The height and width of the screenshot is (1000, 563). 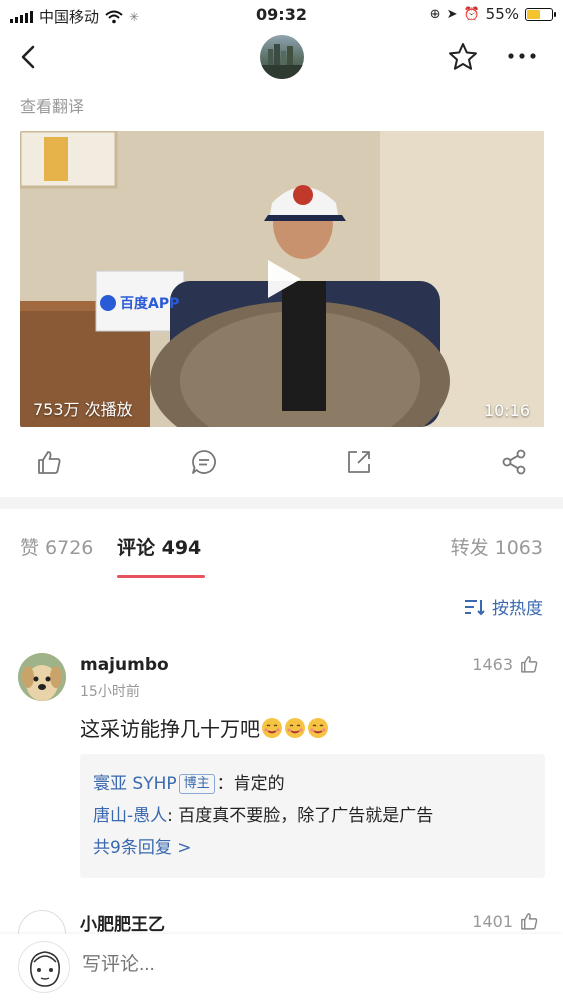 What do you see at coordinates (435, 14) in the screenshot?
I see `rotation-lock-icon: ⊕` at bounding box center [435, 14].